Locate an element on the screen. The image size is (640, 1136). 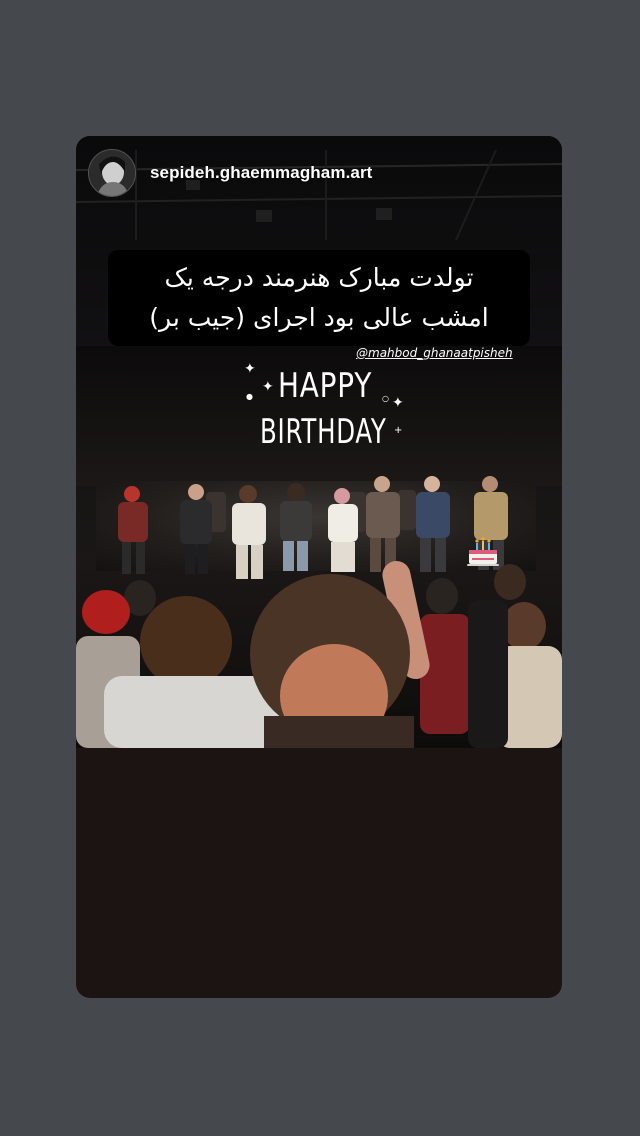
audience-crowd is located at coordinates (319, 654).